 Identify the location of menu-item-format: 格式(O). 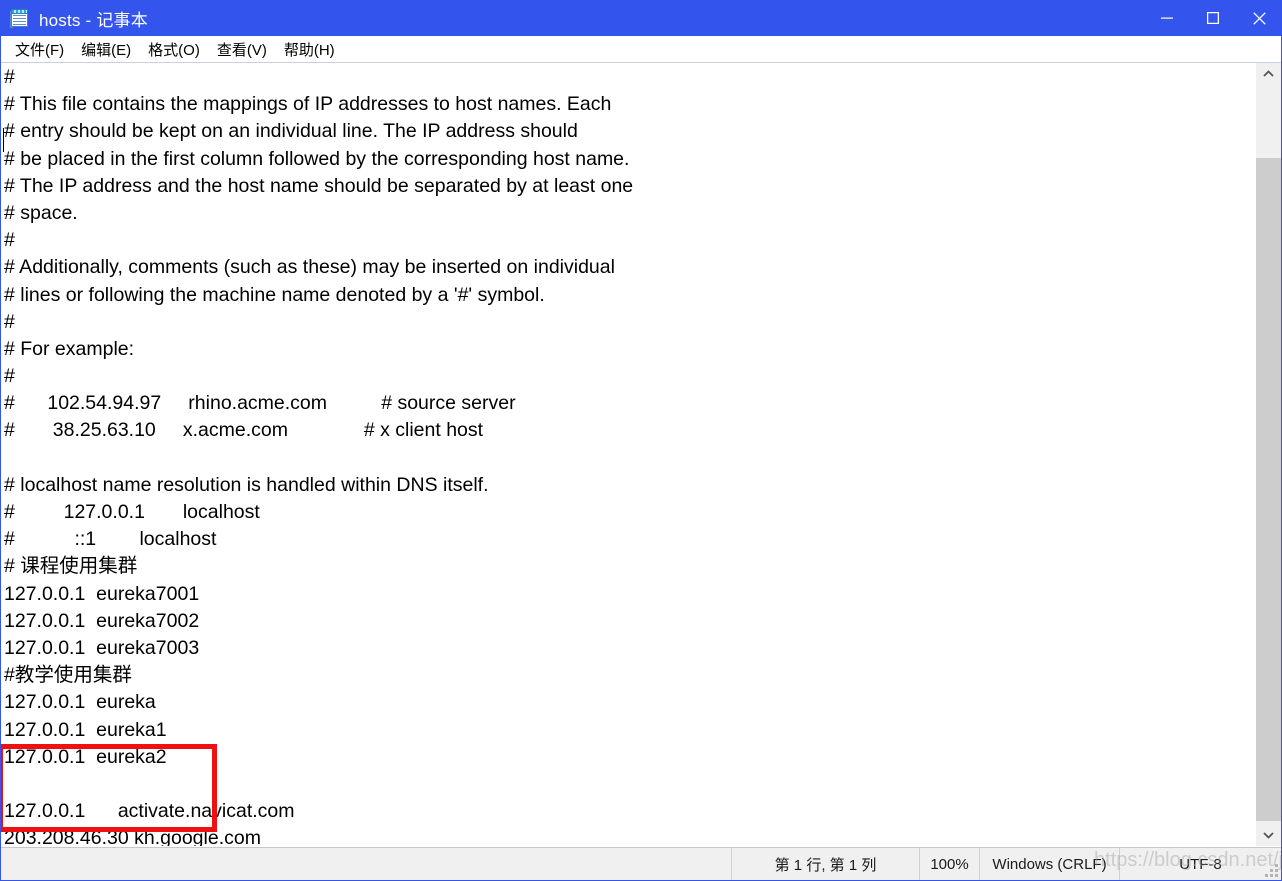
(174, 49).